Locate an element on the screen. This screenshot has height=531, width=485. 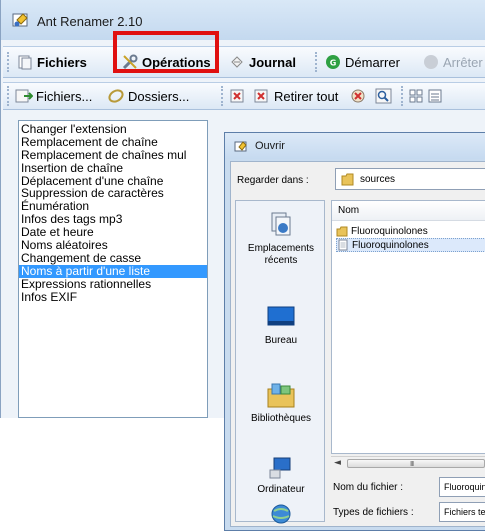
remove-all-icon is located at coordinates (261, 96).